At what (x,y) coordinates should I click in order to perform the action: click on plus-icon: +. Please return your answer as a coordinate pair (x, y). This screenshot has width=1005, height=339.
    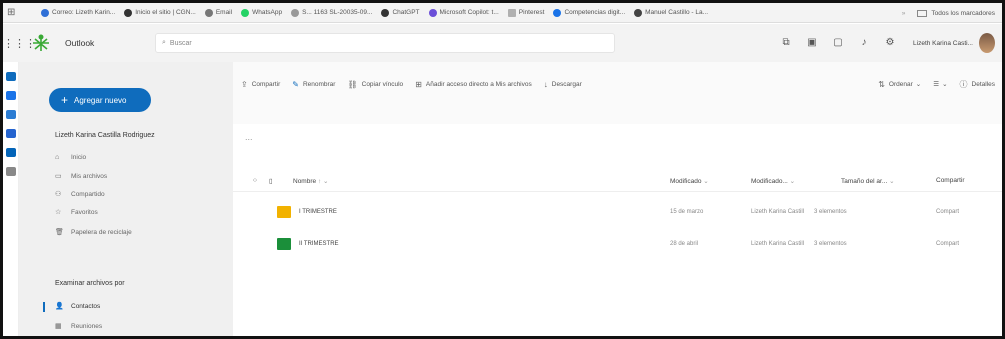
    Looking at the image, I should click on (65, 100).